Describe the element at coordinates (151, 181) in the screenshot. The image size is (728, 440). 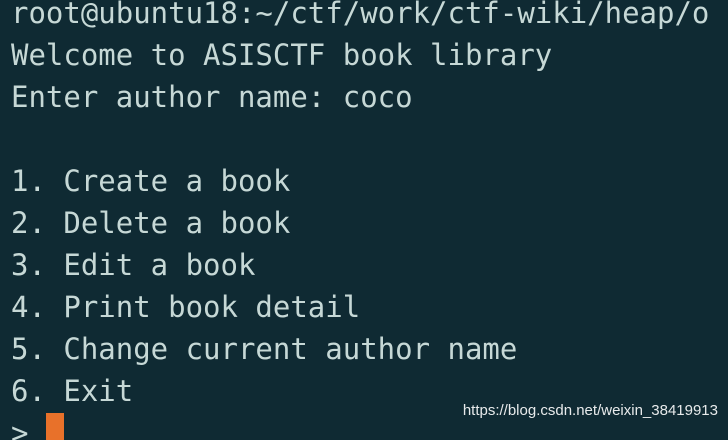
I see `menu-item-create-book: 1. Create a book` at that location.